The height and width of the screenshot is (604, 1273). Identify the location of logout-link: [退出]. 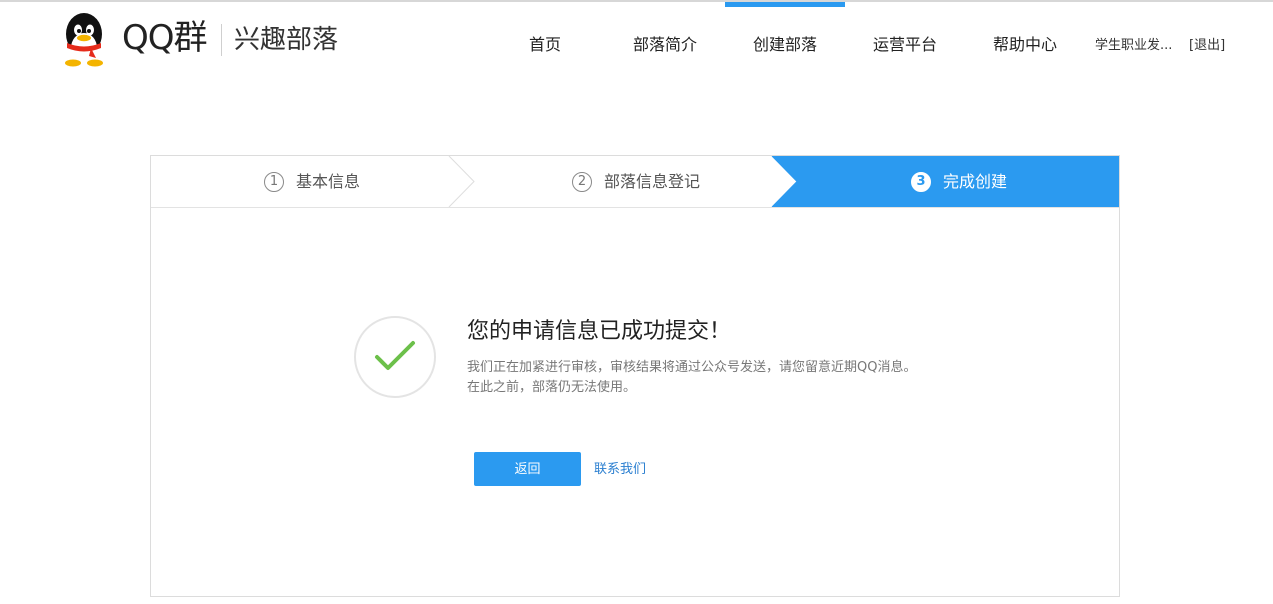
(1207, 46).